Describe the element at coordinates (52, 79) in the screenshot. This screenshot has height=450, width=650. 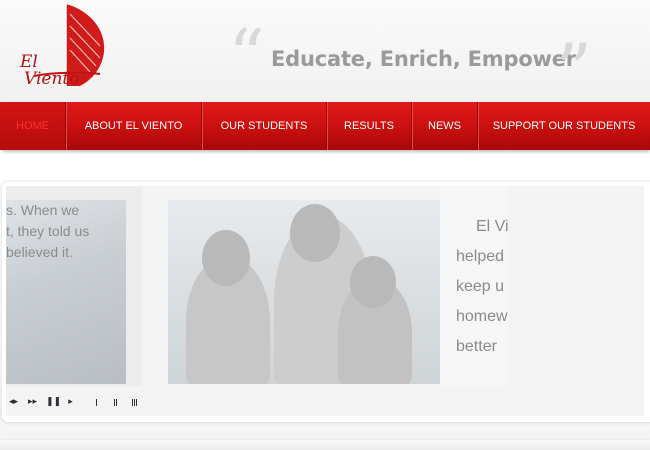
I see `logo-line-2: Viento` at that location.